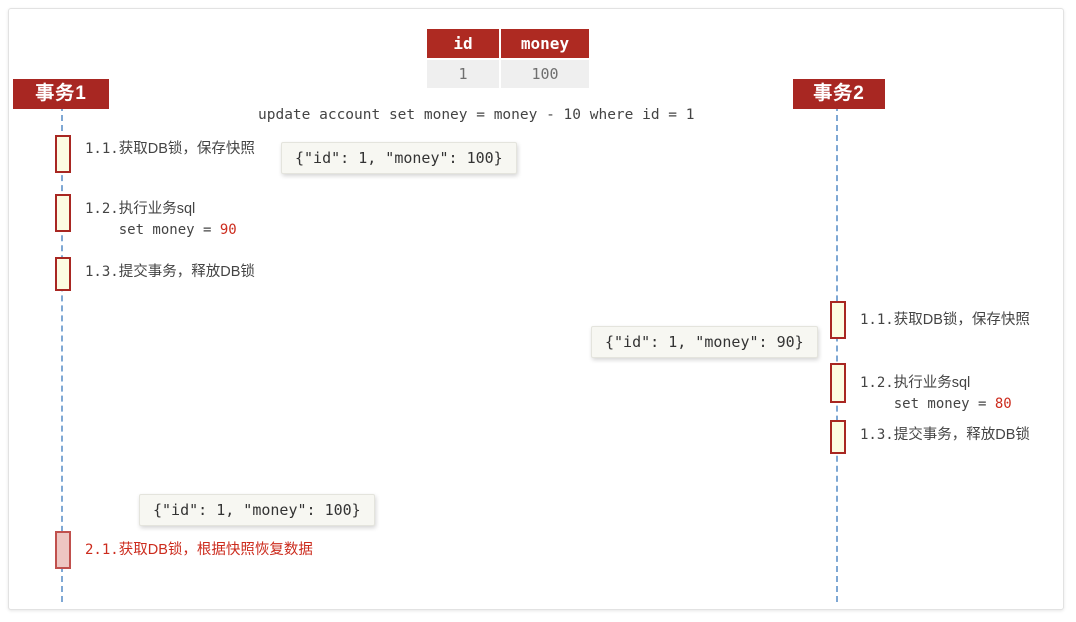 The image size is (1076, 622). Describe the element at coordinates (102, 149) in the screenshot. I see `step-left-1-number: 1.1.` at that location.